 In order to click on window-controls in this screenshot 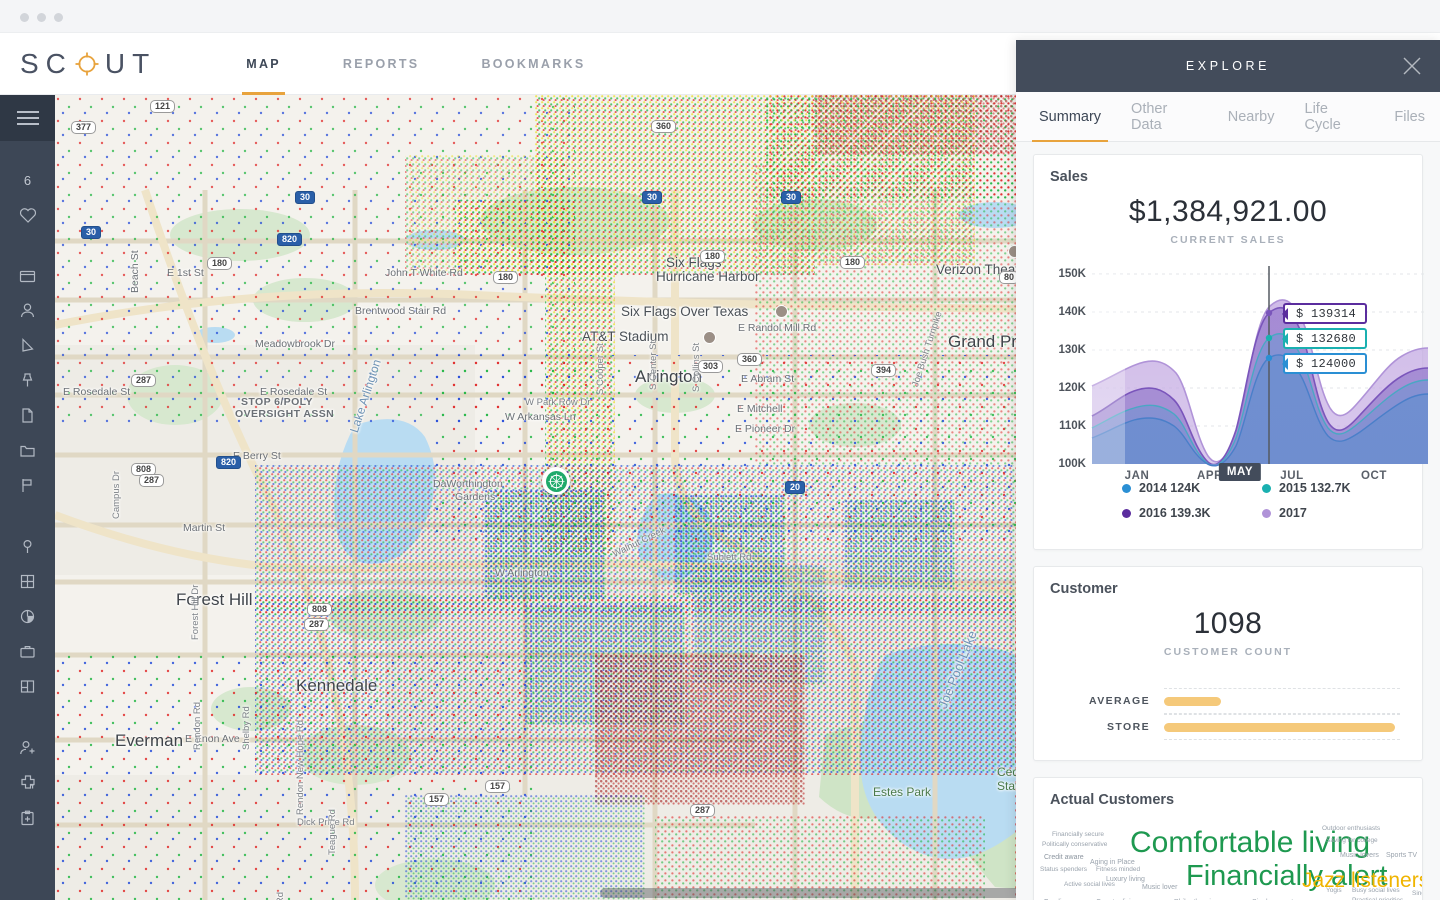, I will do `click(41, 17)`.